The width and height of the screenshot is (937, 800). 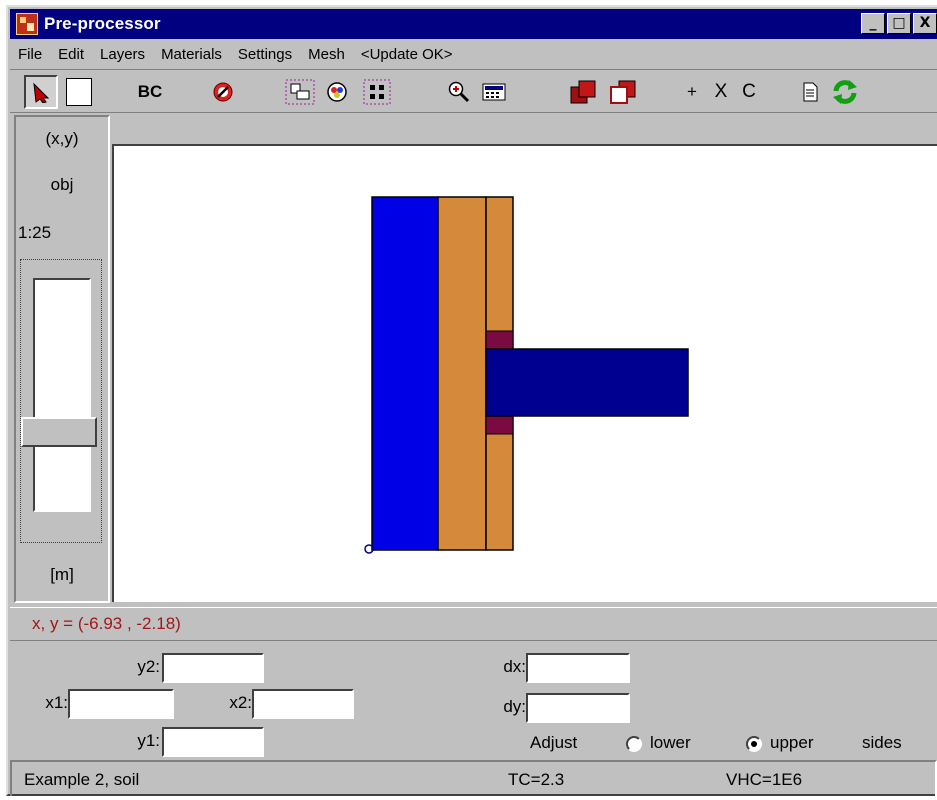 What do you see at coordinates (764, 779) in the screenshot?
I see `status-vhc: VHC=1E6` at bounding box center [764, 779].